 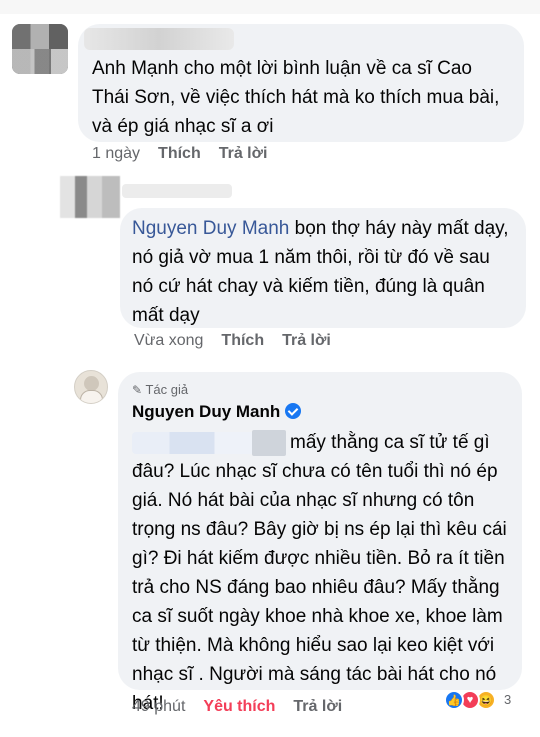 I want to click on commenter-name-blurred, so click(x=159, y=39).